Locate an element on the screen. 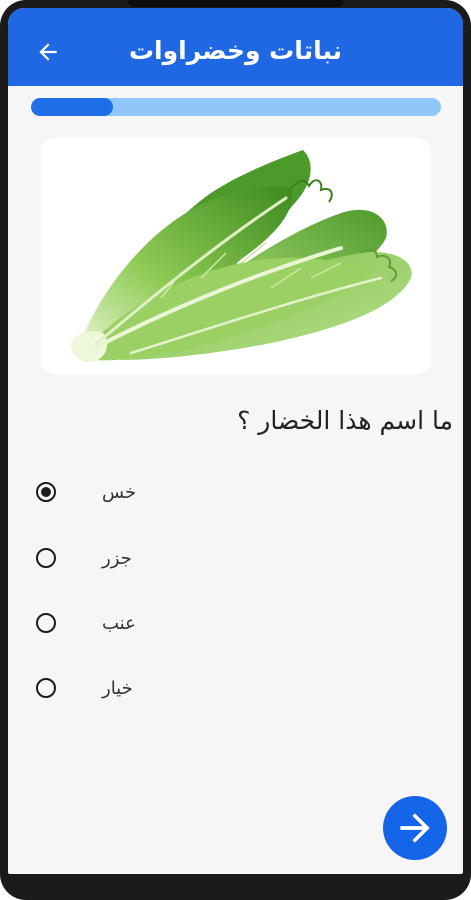 Image resolution: width=471 pixels, height=900 pixels. device-notch is located at coordinates (235, 3).